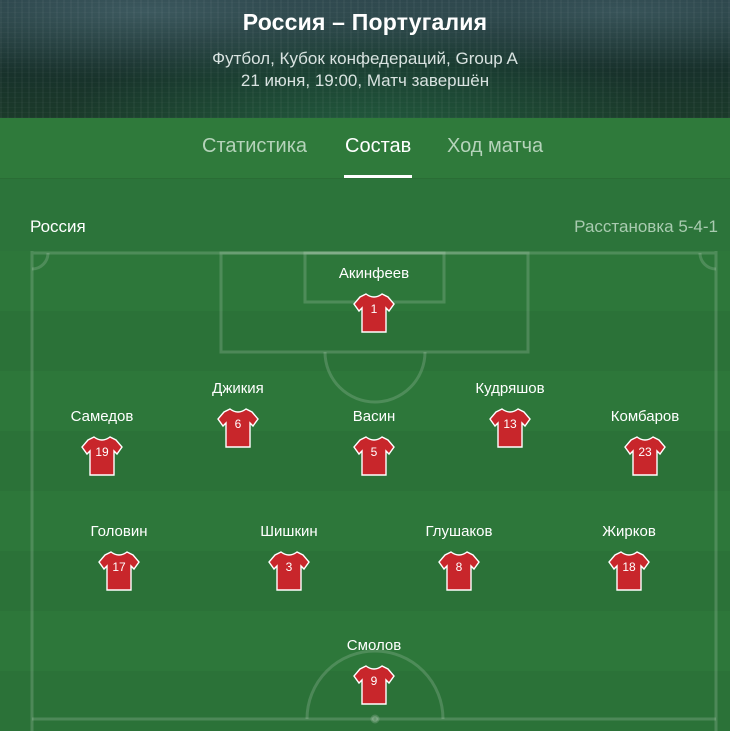  I want to click on match-tabs: Статистика Состав Ход матча, so click(365, 148).